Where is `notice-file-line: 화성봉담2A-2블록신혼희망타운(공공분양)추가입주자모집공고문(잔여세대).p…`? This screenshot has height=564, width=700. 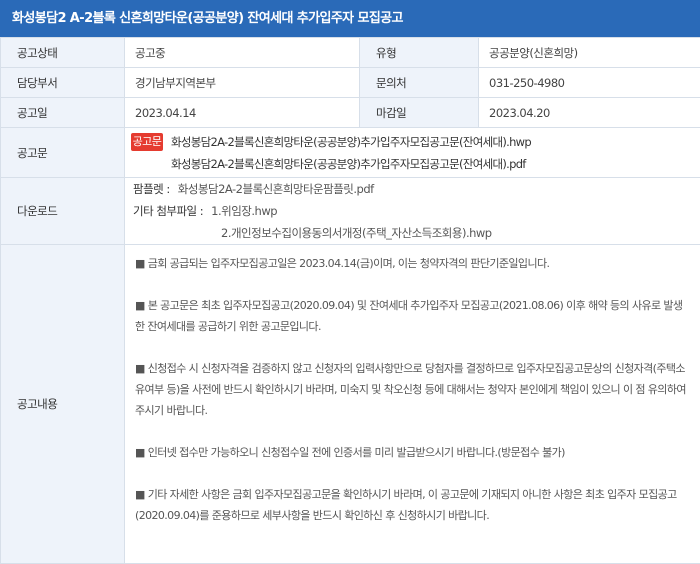 notice-file-line: 화성봉담2A-2블록신혼희망타운(공공분양)추가입주자모집공고문(잔여세대).p… is located at coordinates (415, 164).